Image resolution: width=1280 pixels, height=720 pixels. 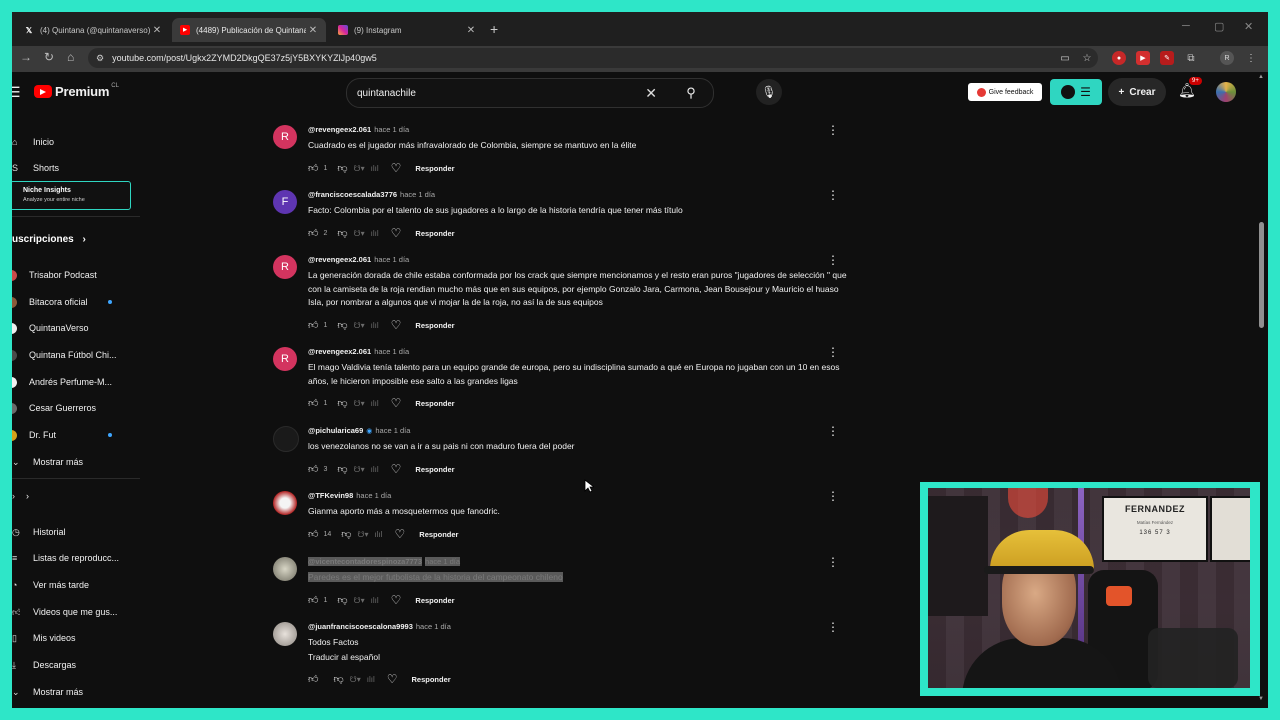 What do you see at coordinates (407, 30) in the screenshot?
I see `browser-tab-instagram: (9) Instagram ✕` at bounding box center [407, 30].